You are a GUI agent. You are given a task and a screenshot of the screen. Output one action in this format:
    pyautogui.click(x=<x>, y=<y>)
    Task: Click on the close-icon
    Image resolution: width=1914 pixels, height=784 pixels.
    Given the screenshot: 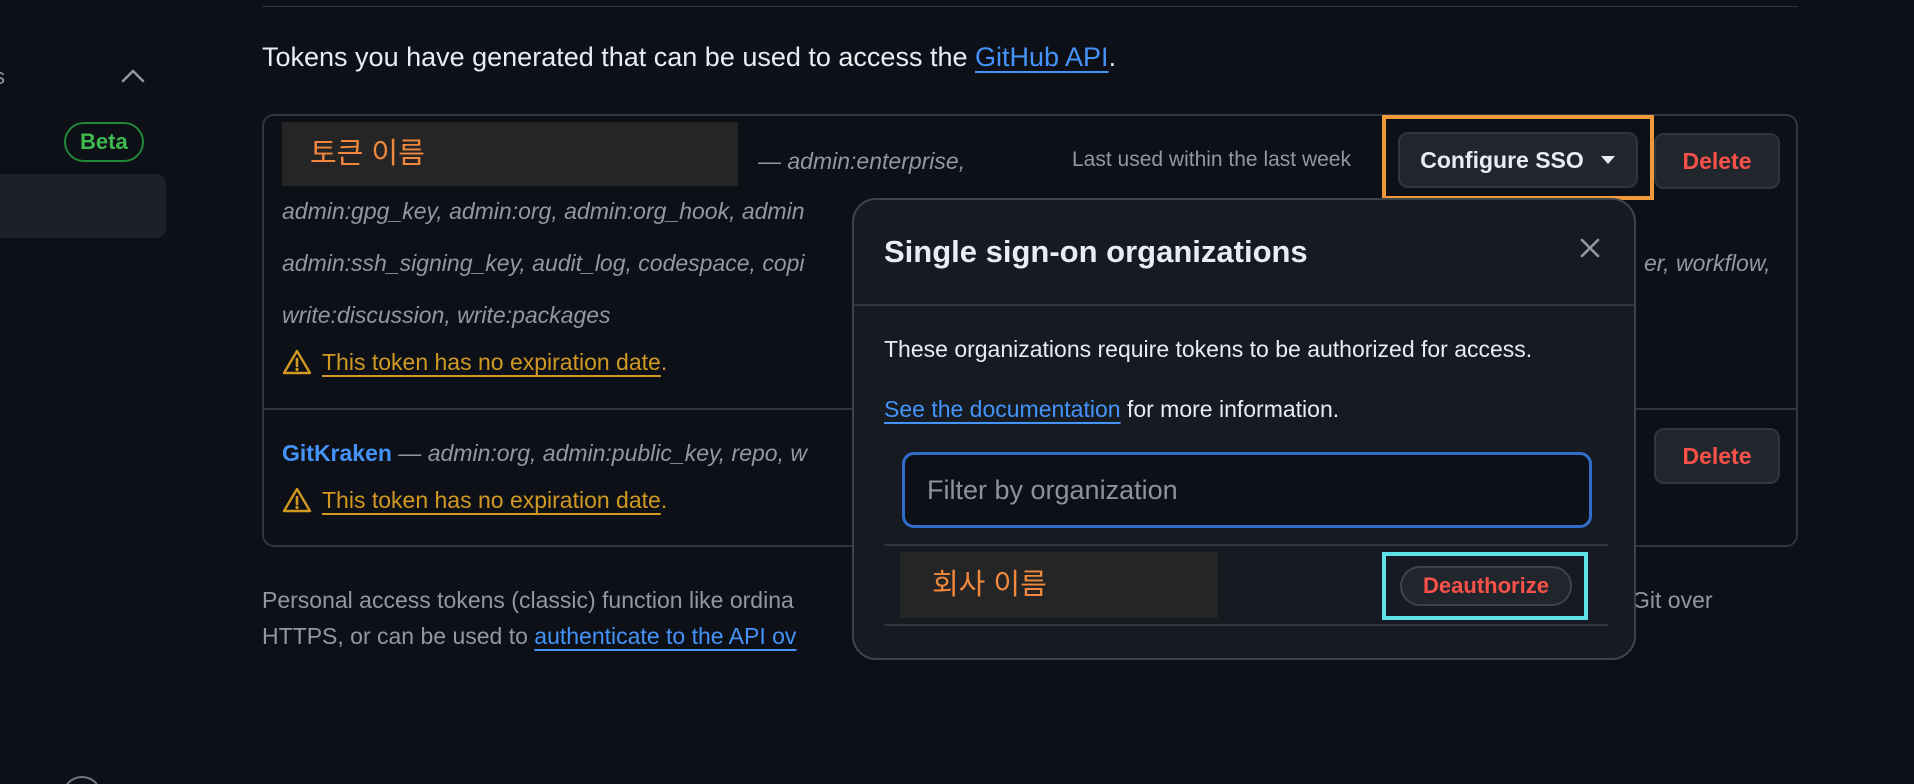 What is the action you would take?
    pyautogui.click(x=1590, y=248)
    